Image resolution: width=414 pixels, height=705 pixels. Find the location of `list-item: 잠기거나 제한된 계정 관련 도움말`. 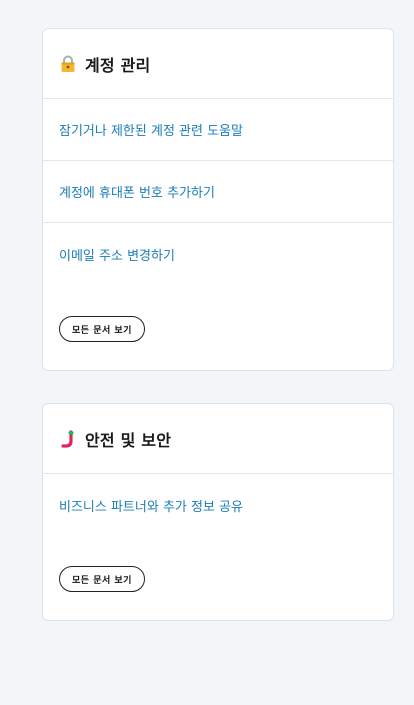

list-item: 잠기거나 제한된 계정 관련 도움말 is located at coordinates (218, 130).